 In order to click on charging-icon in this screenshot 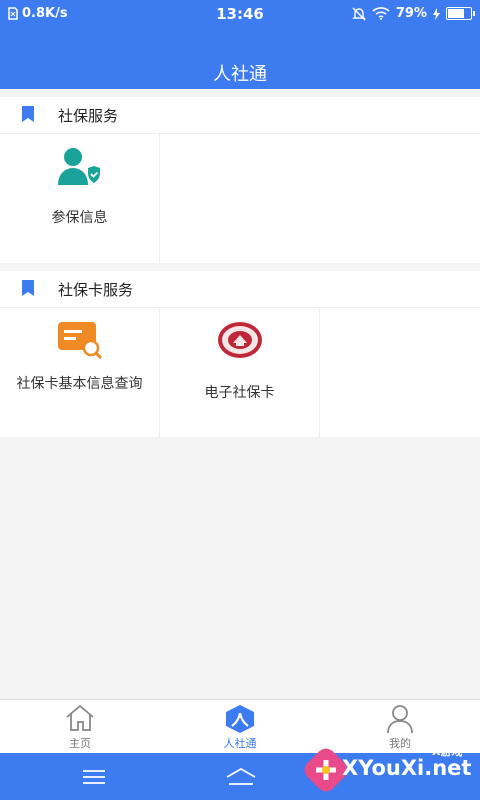, I will do `click(436, 13)`.